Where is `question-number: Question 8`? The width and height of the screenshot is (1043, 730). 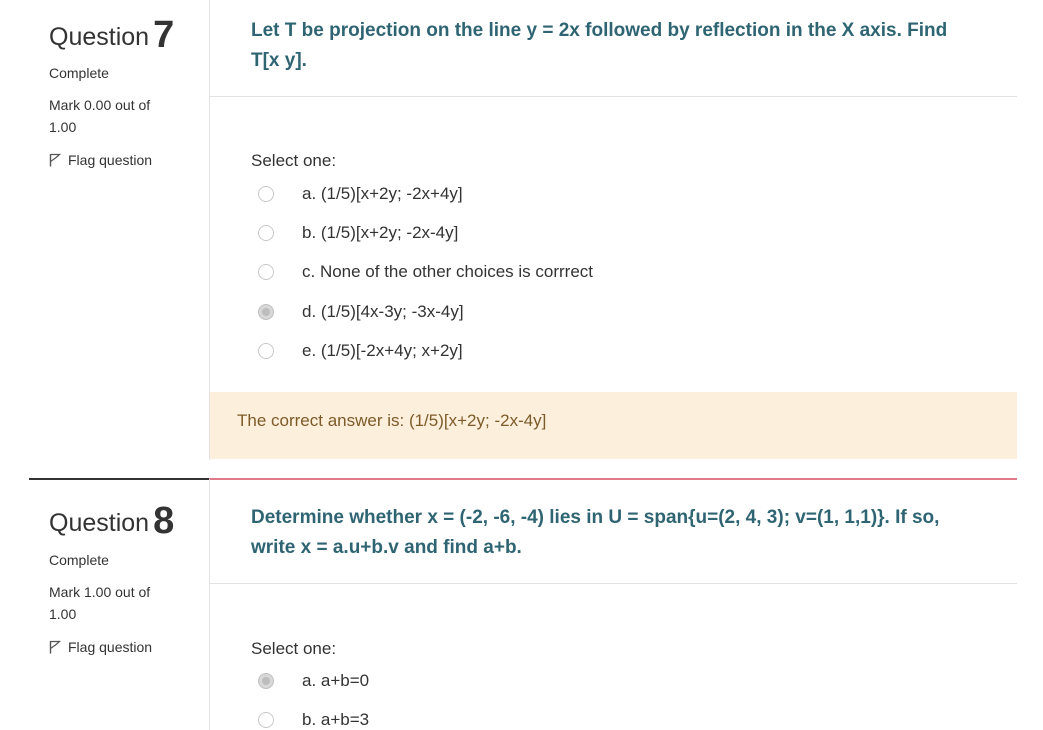 question-number: Question 8 is located at coordinates (112, 520).